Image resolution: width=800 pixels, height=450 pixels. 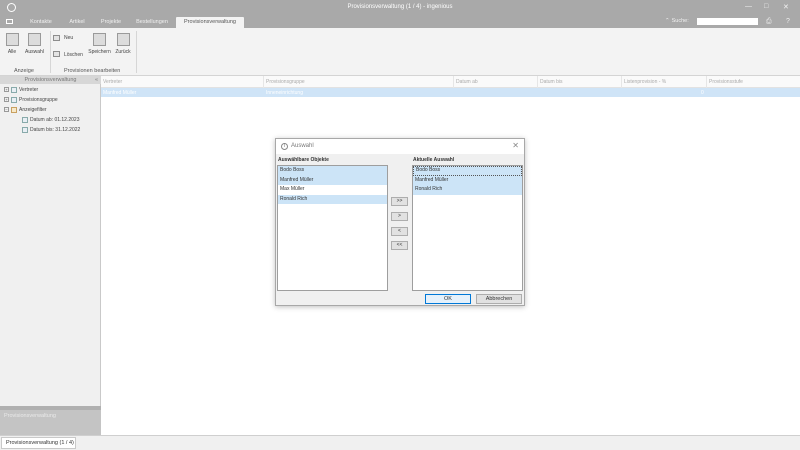 I want to click on ok-button: OK, so click(x=448, y=299).